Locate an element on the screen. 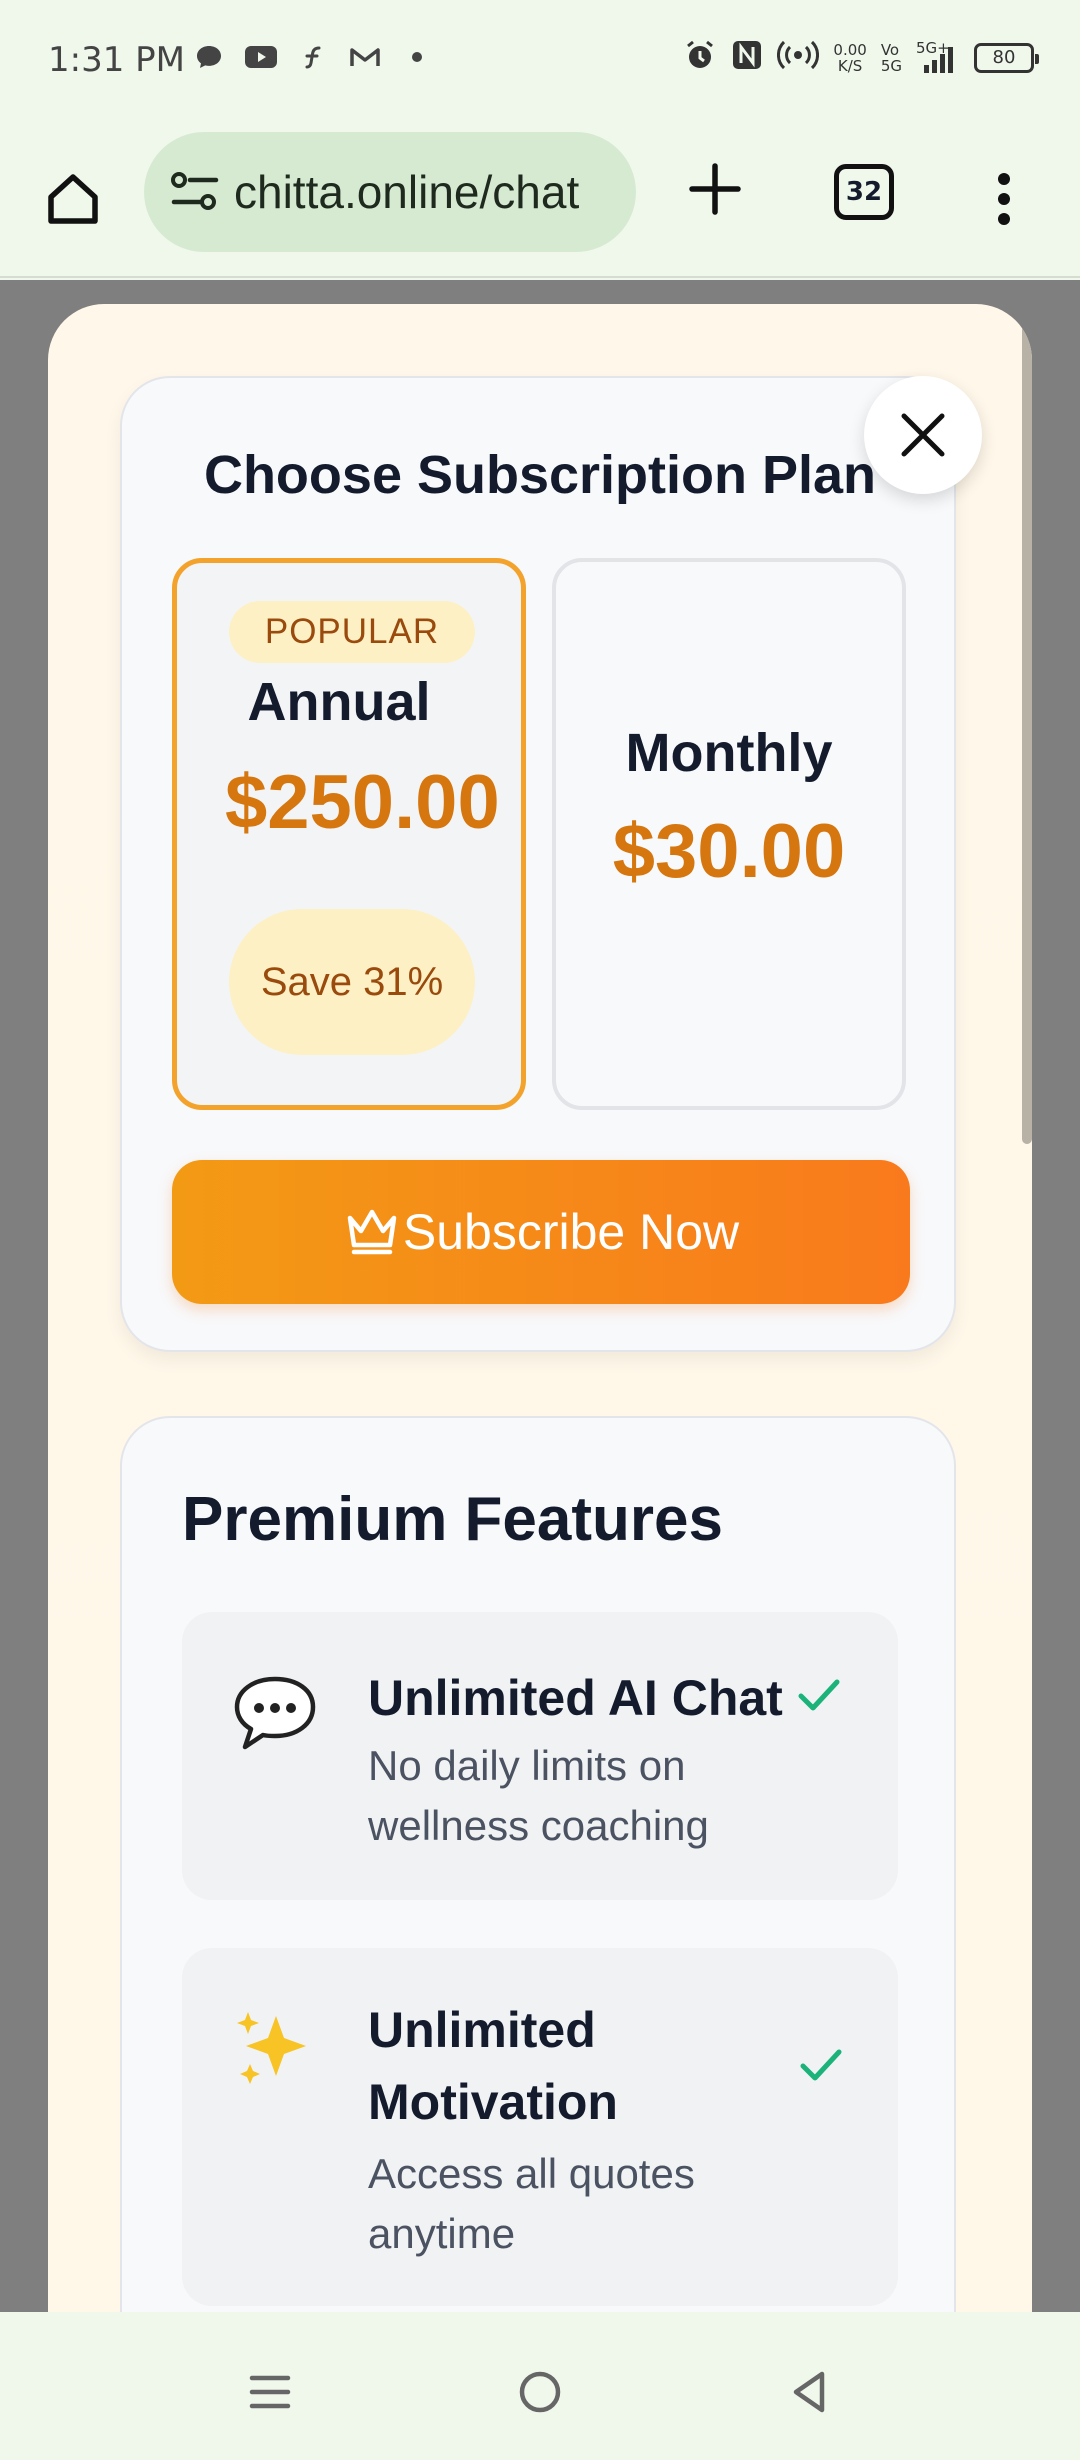 Image resolution: width=1080 pixels, height=2460 pixels. home-icon is located at coordinates (73, 199).